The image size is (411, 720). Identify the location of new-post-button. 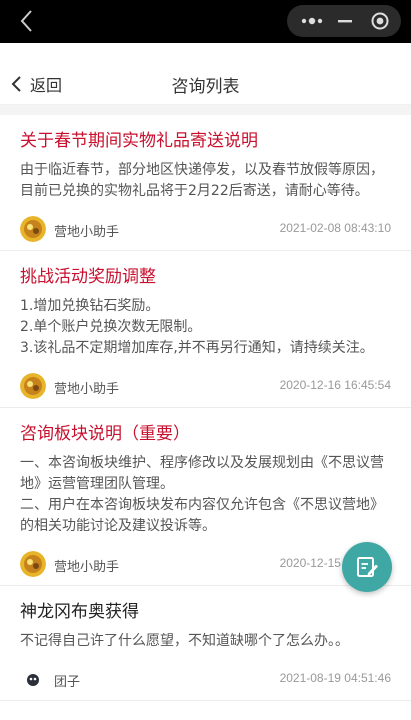
(367, 567).